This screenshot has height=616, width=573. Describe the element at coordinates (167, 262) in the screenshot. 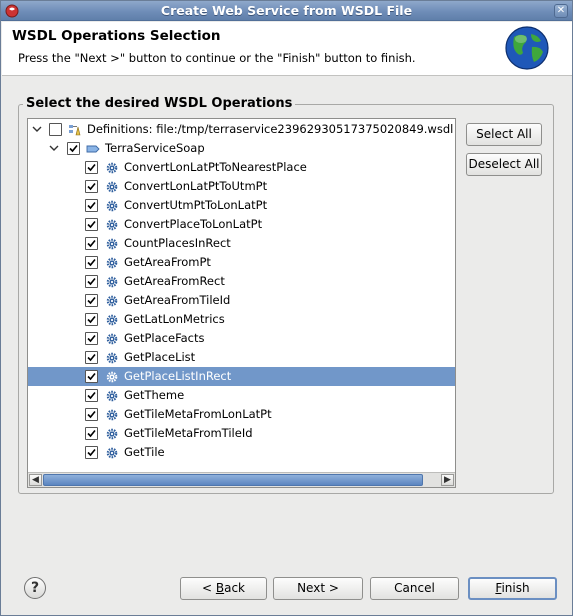

I see `operation-label: GetAreaFromPt` at that location.